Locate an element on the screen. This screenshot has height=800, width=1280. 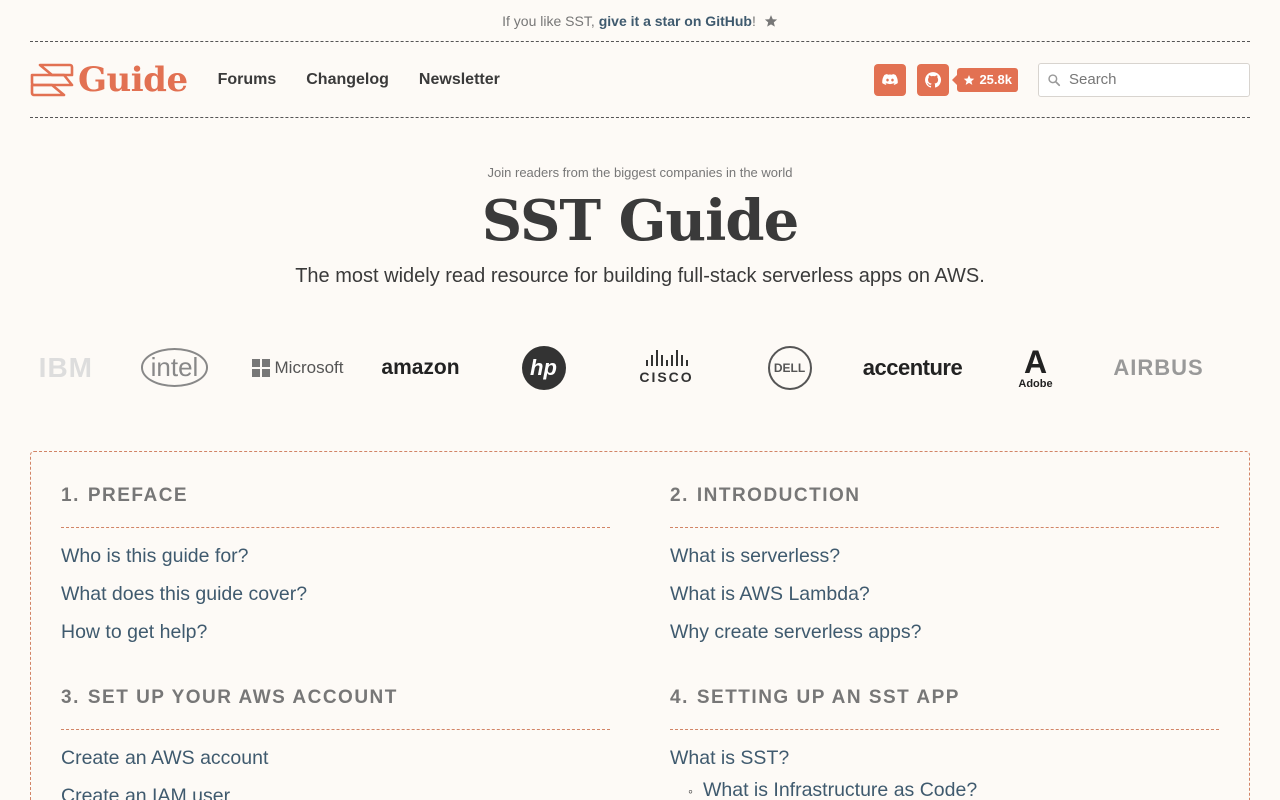
ibm-logo: IBM is located at coordinates (65, 367).